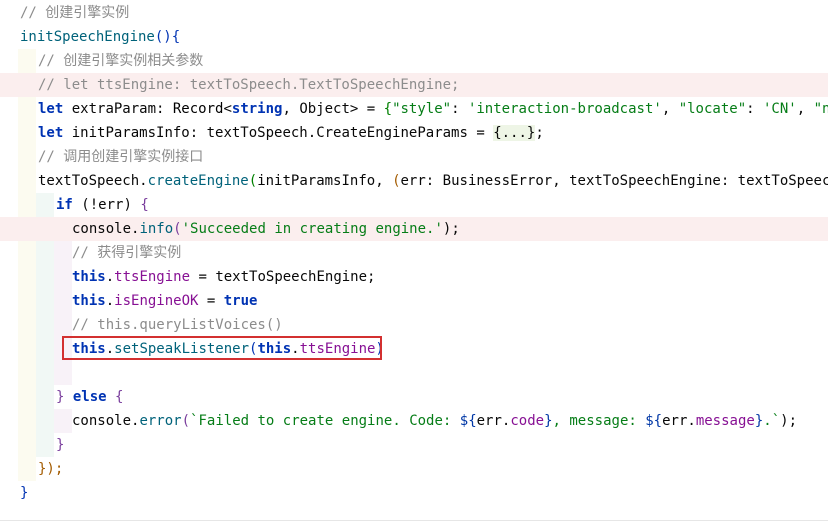 The image size is (828, 524). Describe the element at coordinates (240, 301) in the screenshot. I see `code-token: true` at that location.